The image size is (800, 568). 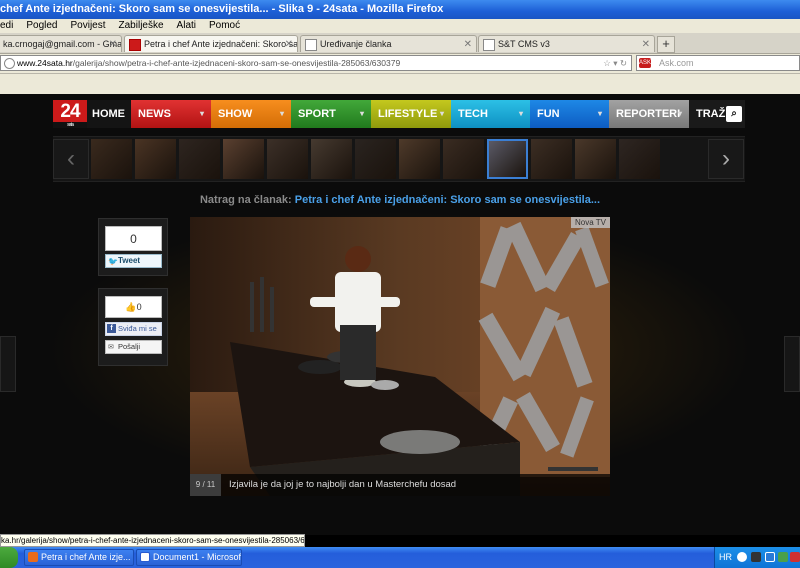 I want to click on menu-bookmarks: Zabilješke, so click(x=141, y=26).